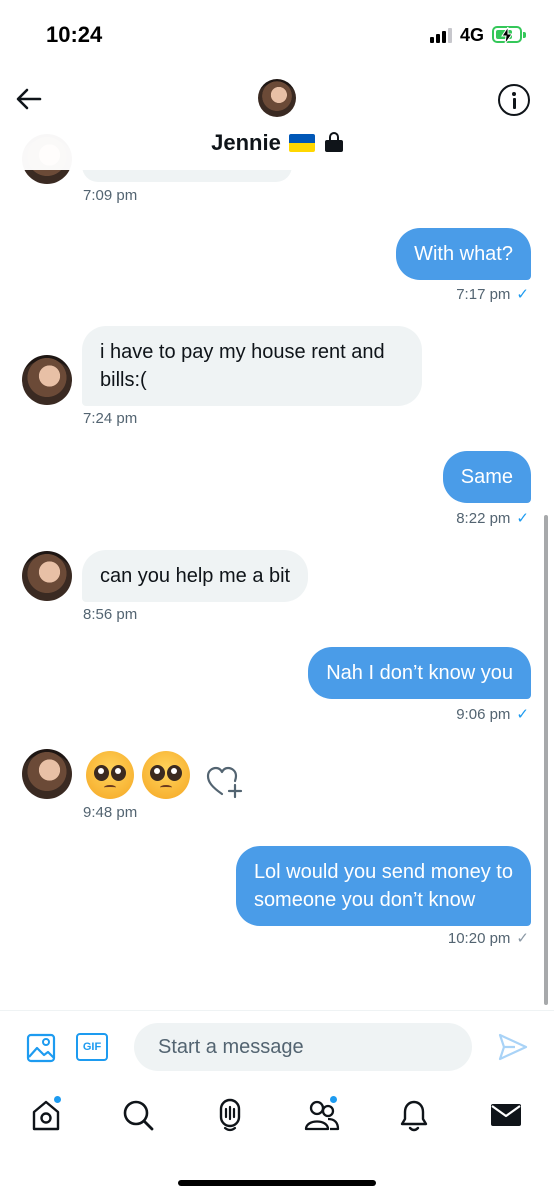 This screenshot has height=1200, width=554. What do you see at coordinates (483, 518) in the screenshot?
I see `message-timestamp: 8:22 pm` at bounding box center [483, 518].